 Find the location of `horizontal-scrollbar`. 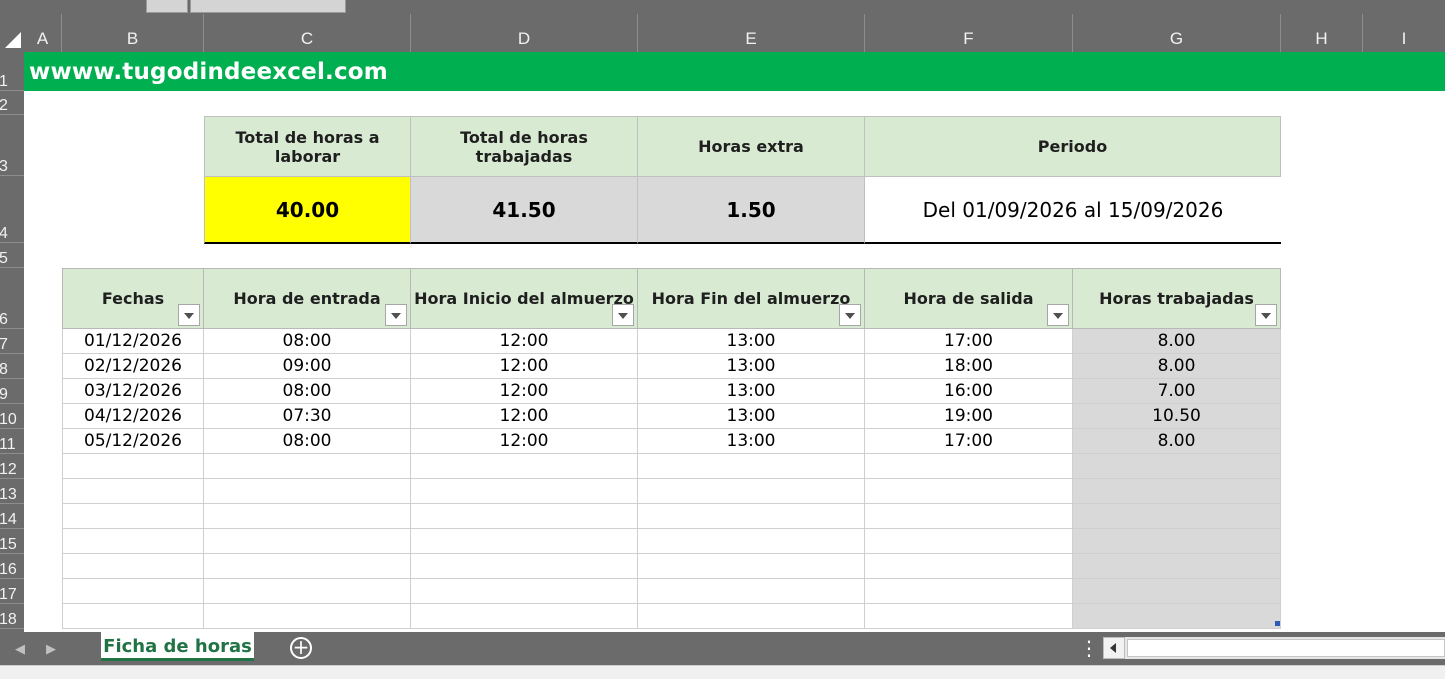

horizontal-scrollbar is located at coordinates (1274, 648).